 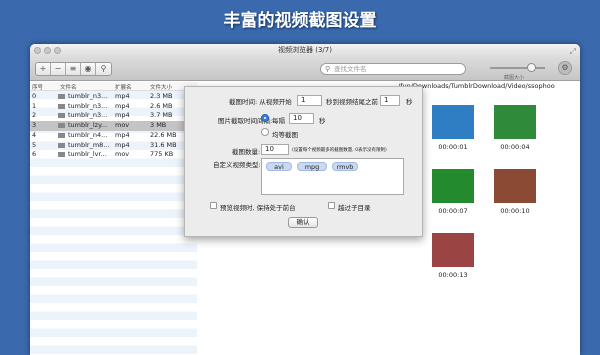 What do you see at coordinates (453, 211) in the screenshot?
I see `thumbnail-time: 00:00:07` at bounding box center [453, 211].